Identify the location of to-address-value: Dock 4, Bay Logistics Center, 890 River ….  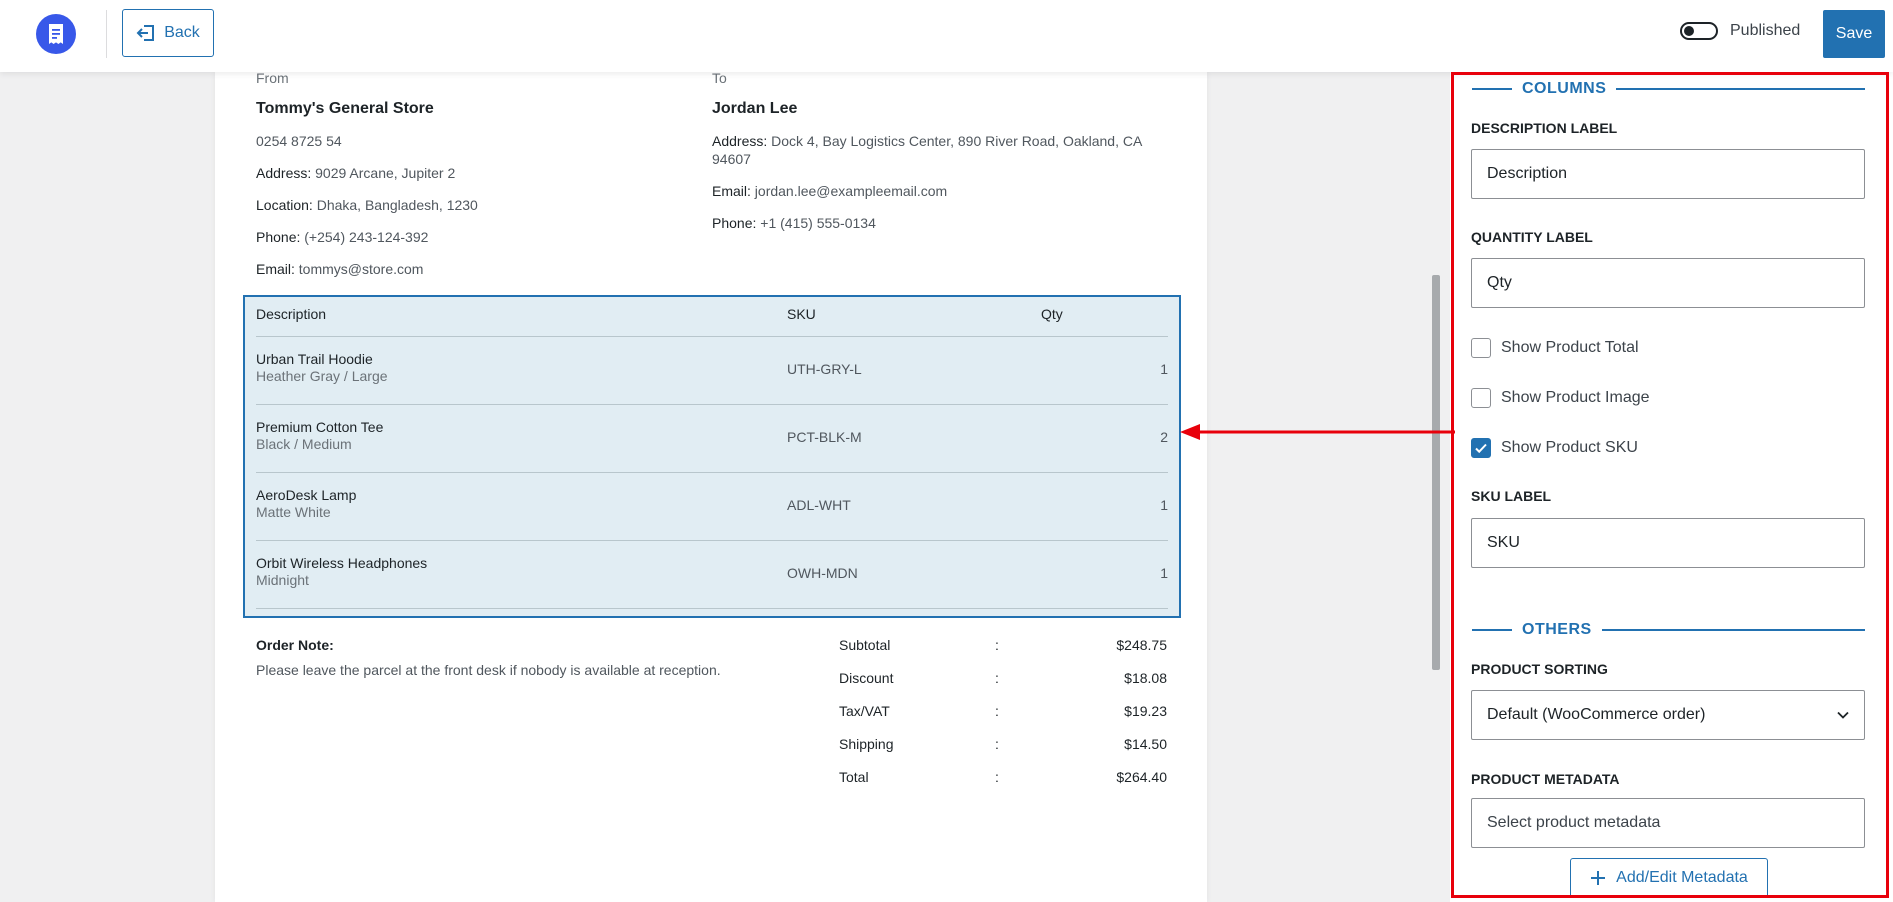
(927, 150).